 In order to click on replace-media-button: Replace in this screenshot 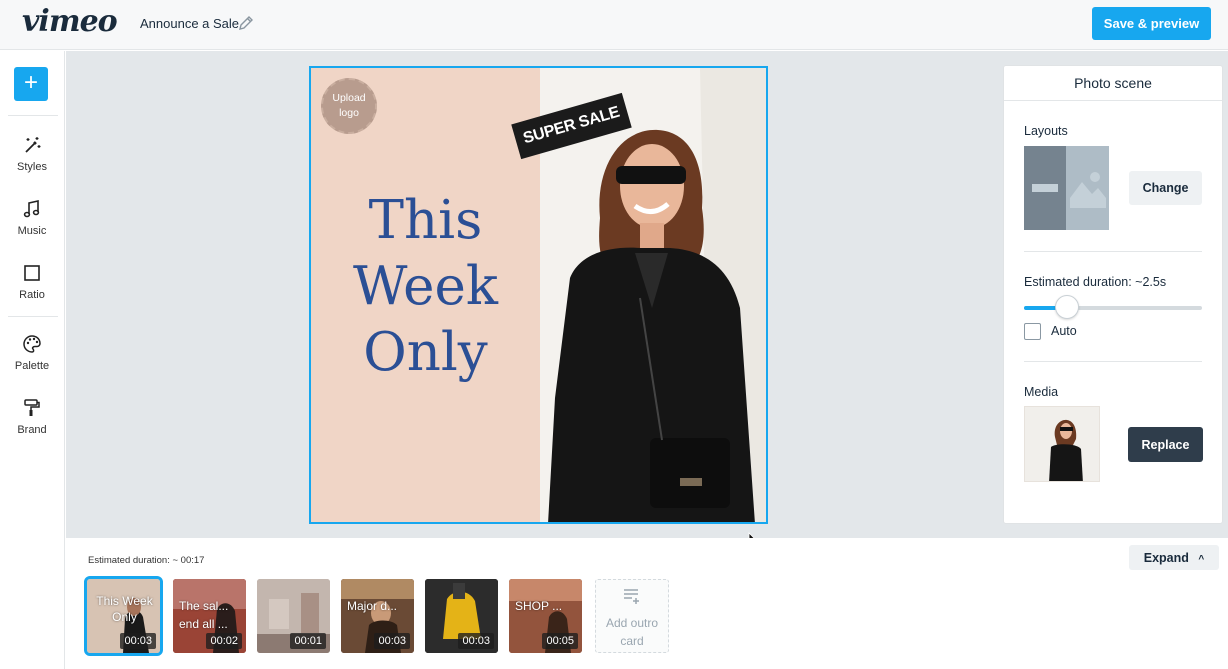, I will do `click(1165, 444)`.